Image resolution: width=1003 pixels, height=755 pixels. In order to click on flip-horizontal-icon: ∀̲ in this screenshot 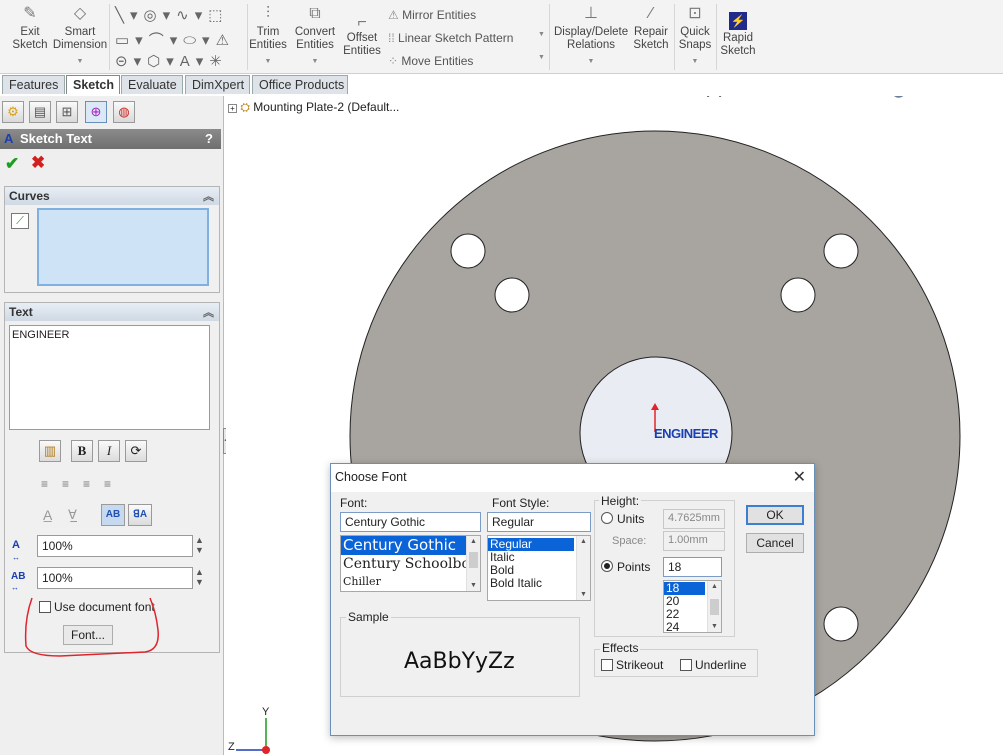, I will do `click(72, 515)`.